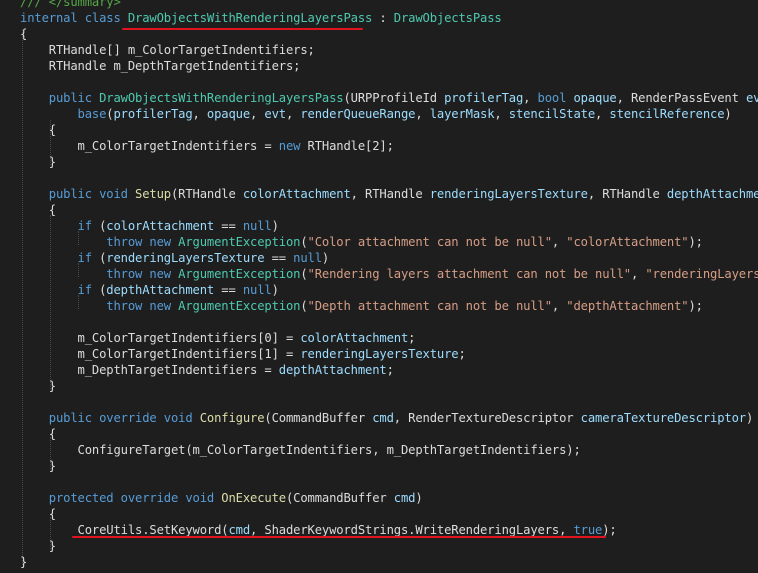 Image resolution: width=758 pixels, height=573 pixels. What do you see at coordinates (551, 114) in the screenshot?
I see `code-token: stencilState` at bounding box center [551, 114].